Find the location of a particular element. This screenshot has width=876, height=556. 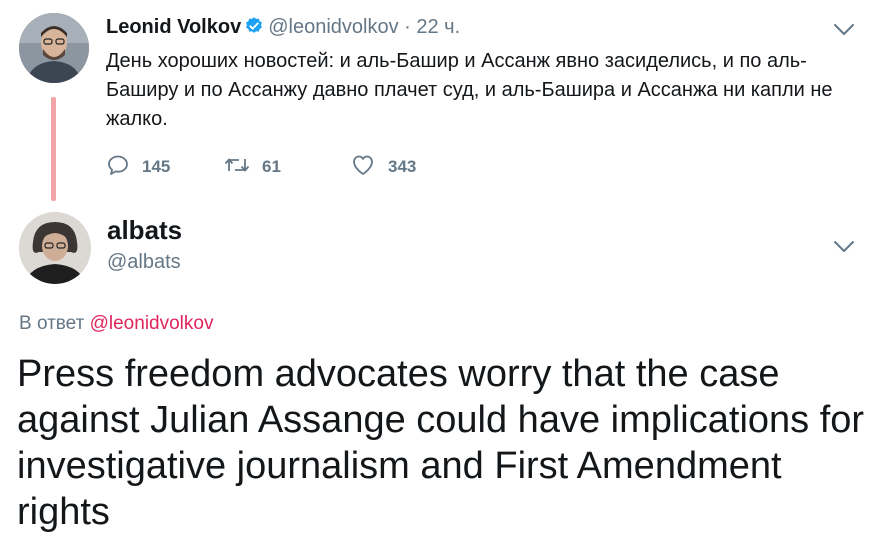

retweet-button: 61 is located at coordinates (252, 167).